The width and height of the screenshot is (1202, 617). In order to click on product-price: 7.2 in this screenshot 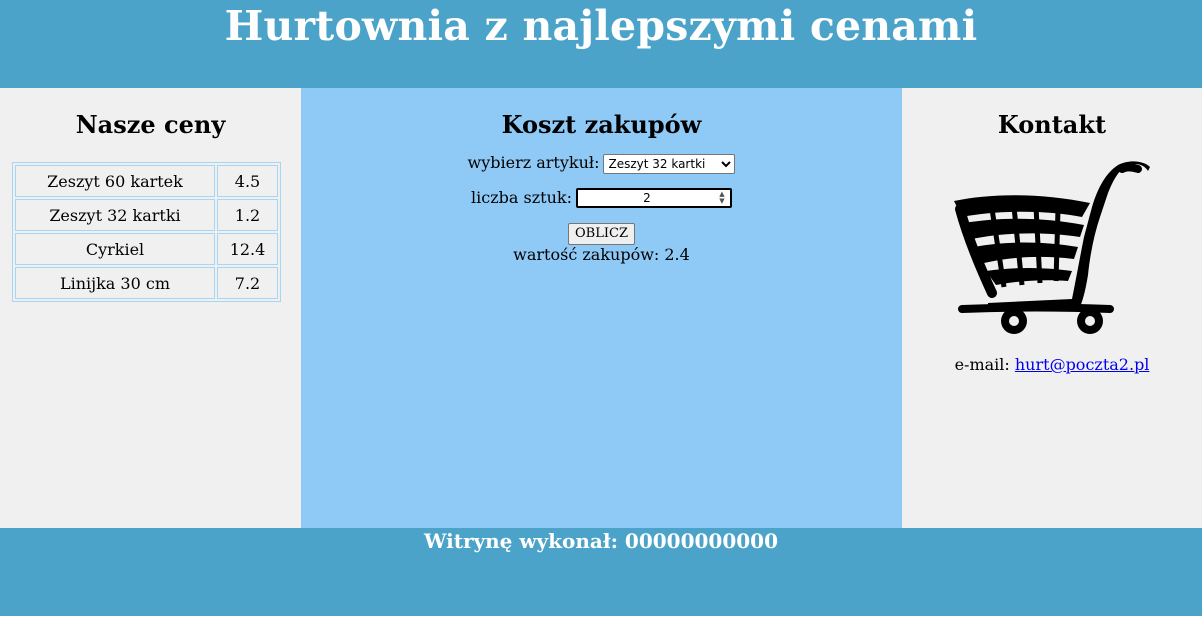, I will do `click(247, 283)`.